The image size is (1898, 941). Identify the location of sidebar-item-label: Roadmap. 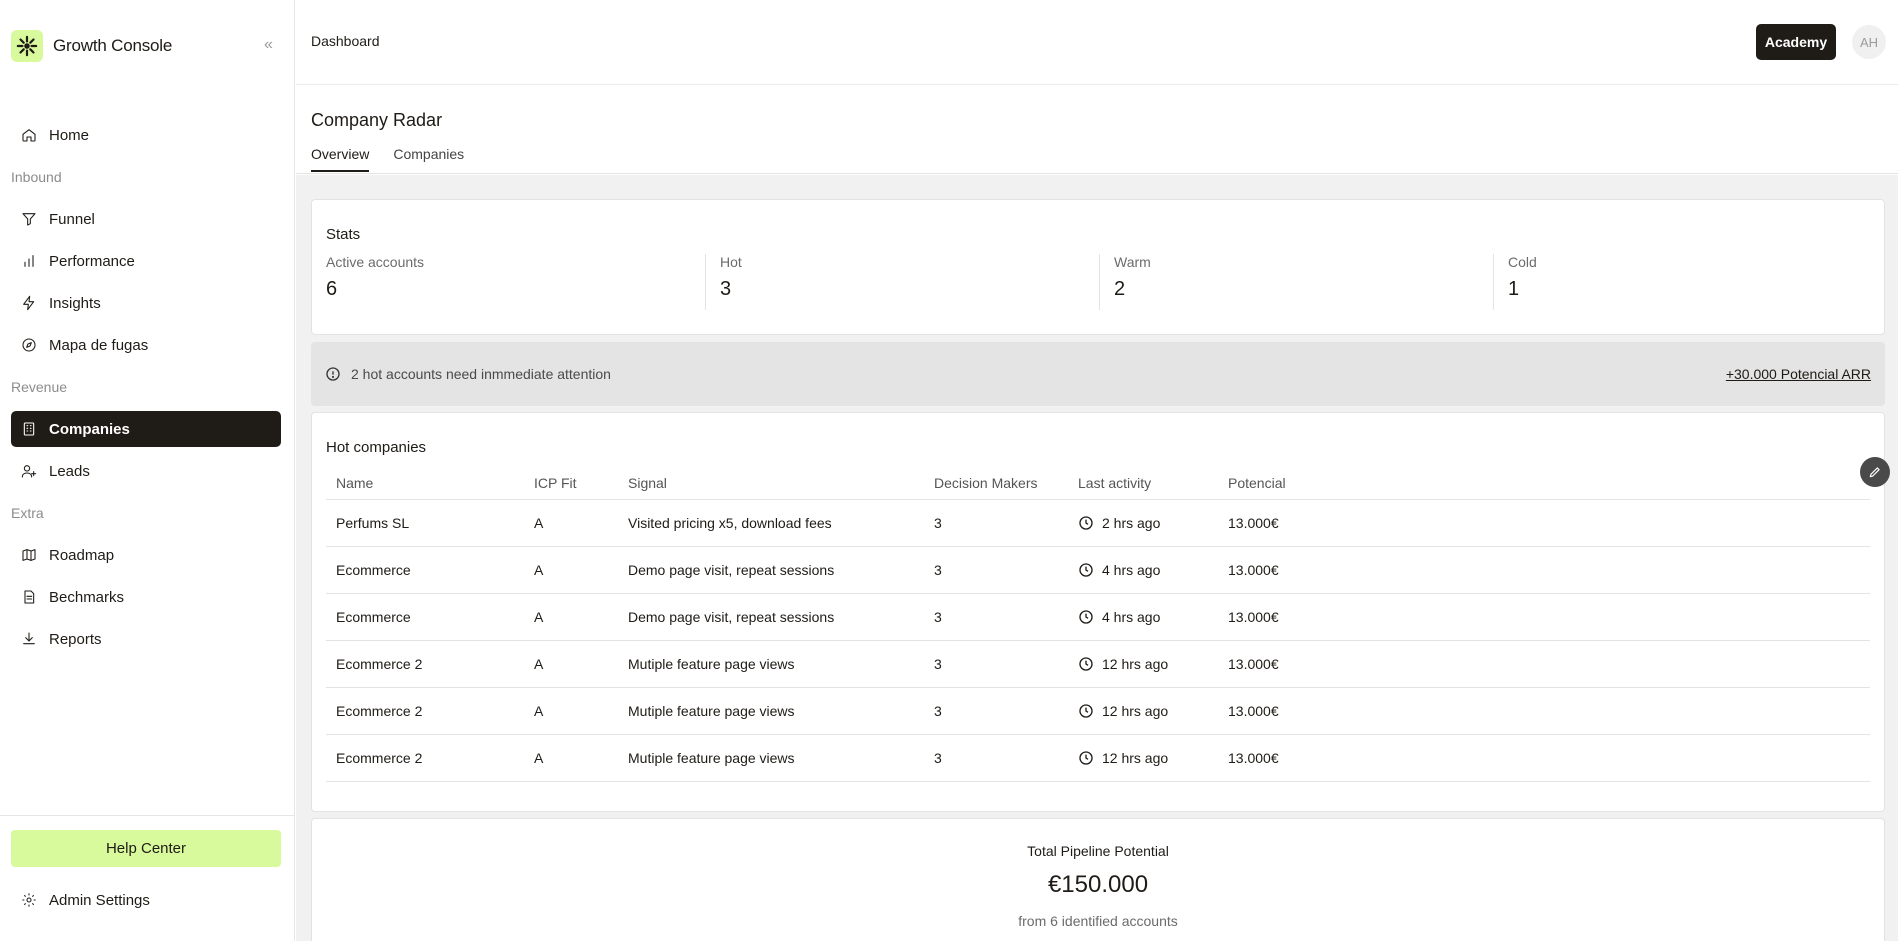
(82, 555).